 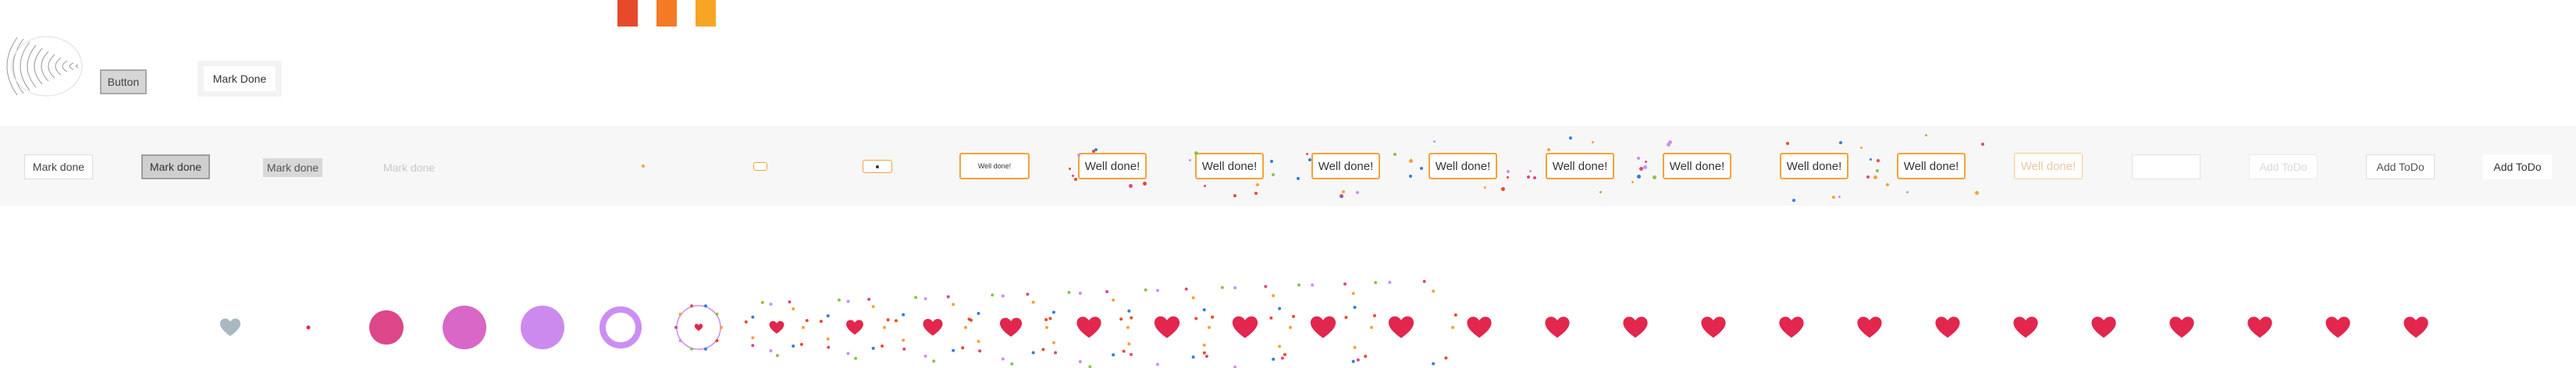 I want to click on add-todo-button-faint: Add ToDo, so click(x=2283, y=166).